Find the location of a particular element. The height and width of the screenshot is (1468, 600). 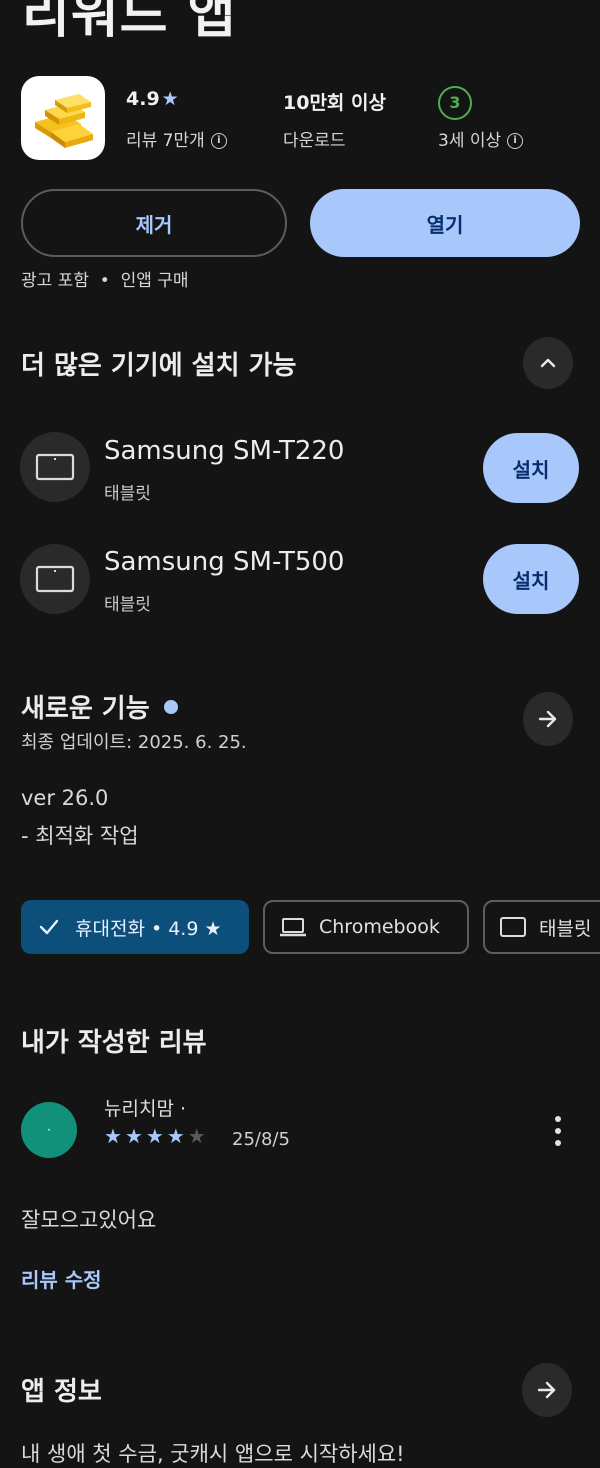

age-label: 3세 이상 is located at coordinates (470, 141).